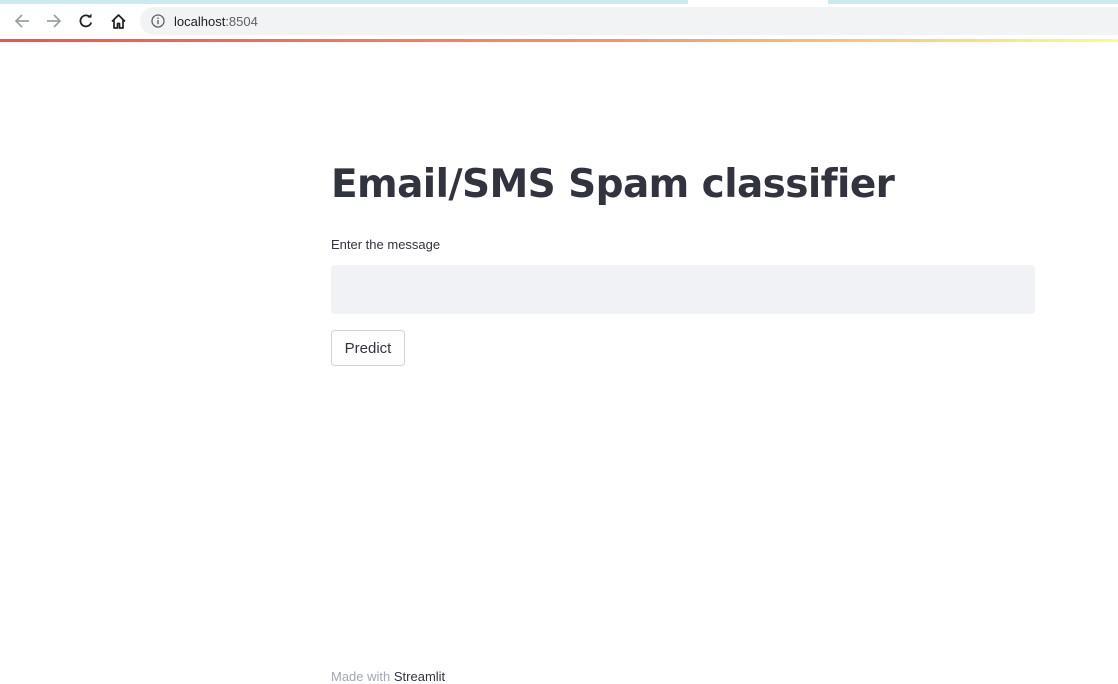  Describe the element at coordinates (386, 244) in the screenshot. I see `message-input-label: Enter the message` at that location.